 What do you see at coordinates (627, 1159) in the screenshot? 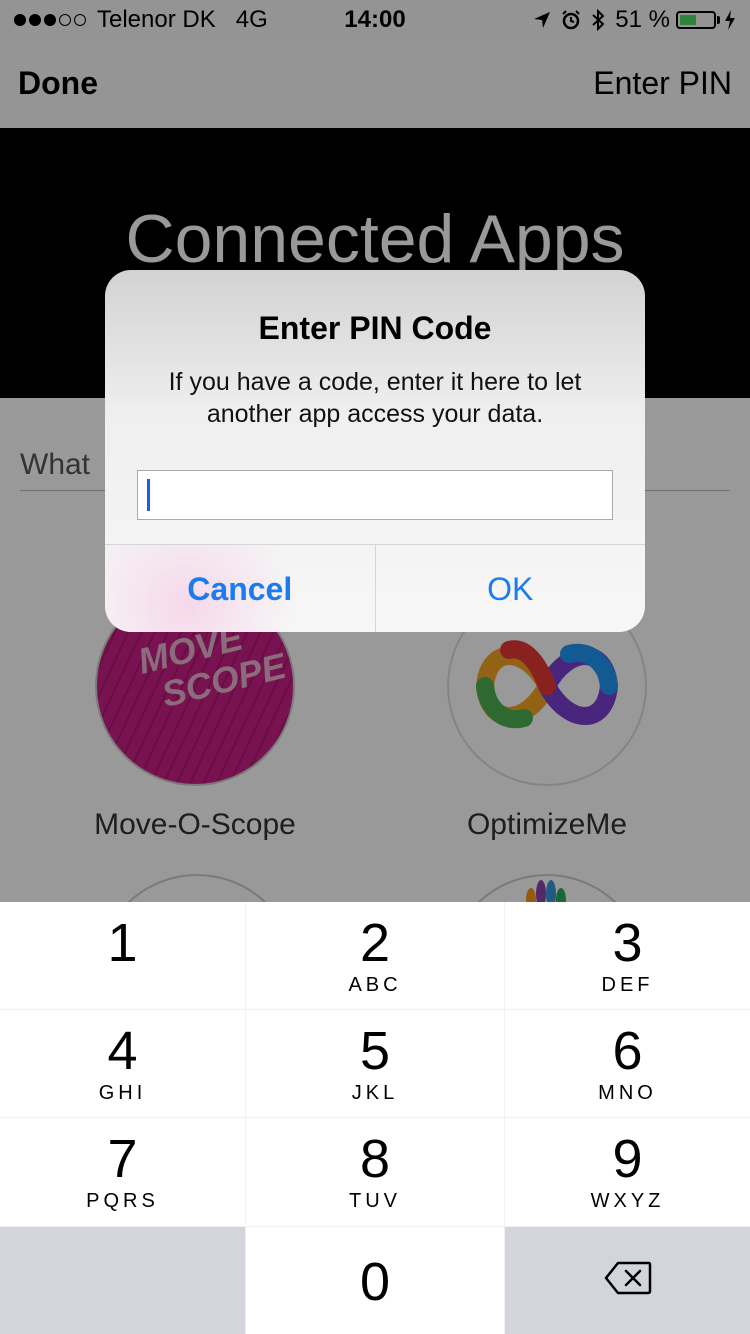
I see `key-digit: 9` at bounding box center [627, 1159].